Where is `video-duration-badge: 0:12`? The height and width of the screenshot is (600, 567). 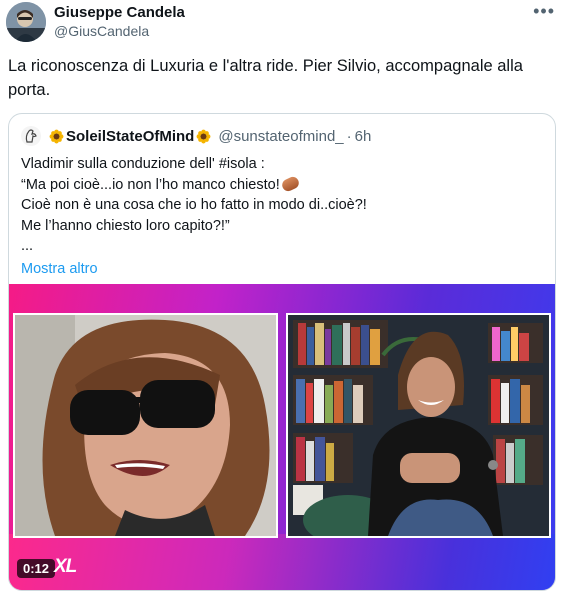
video-duration-badge: 0:12 is located at coordinates (36, 568).